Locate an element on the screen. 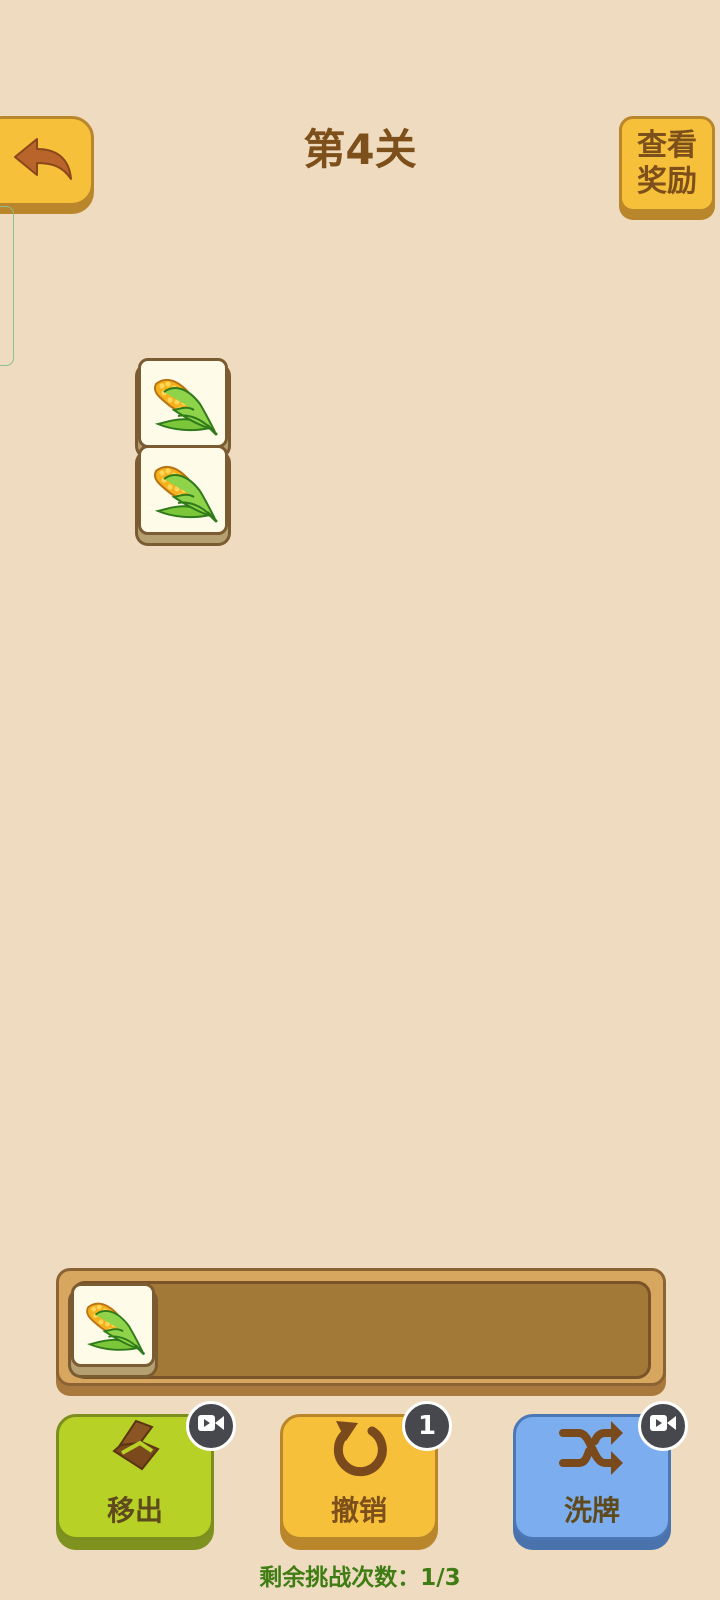 This screenshot has height=1600, width=720. view-reward-button: 查看 奖励 is located at coordinates (667, 164).